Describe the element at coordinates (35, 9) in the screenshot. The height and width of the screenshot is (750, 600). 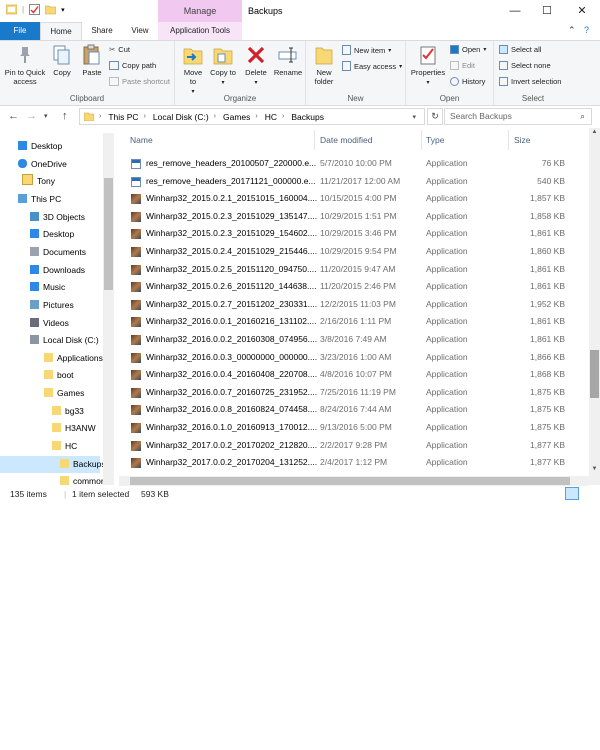
I see `properties-check-icon` at that location.